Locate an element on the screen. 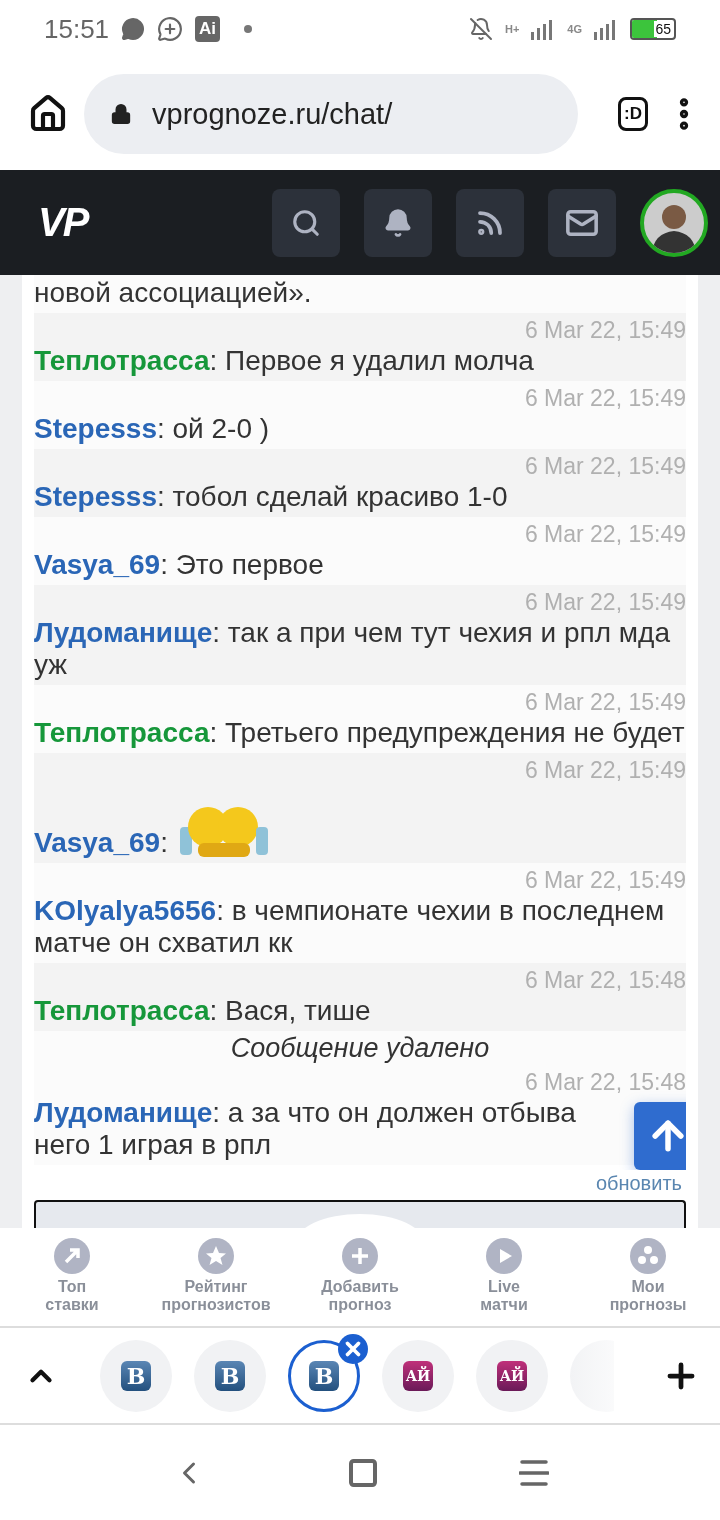 The height and width of the screenshot is (1520, 720). nav-item: Live матчи is located at coordinates (504, 1277).